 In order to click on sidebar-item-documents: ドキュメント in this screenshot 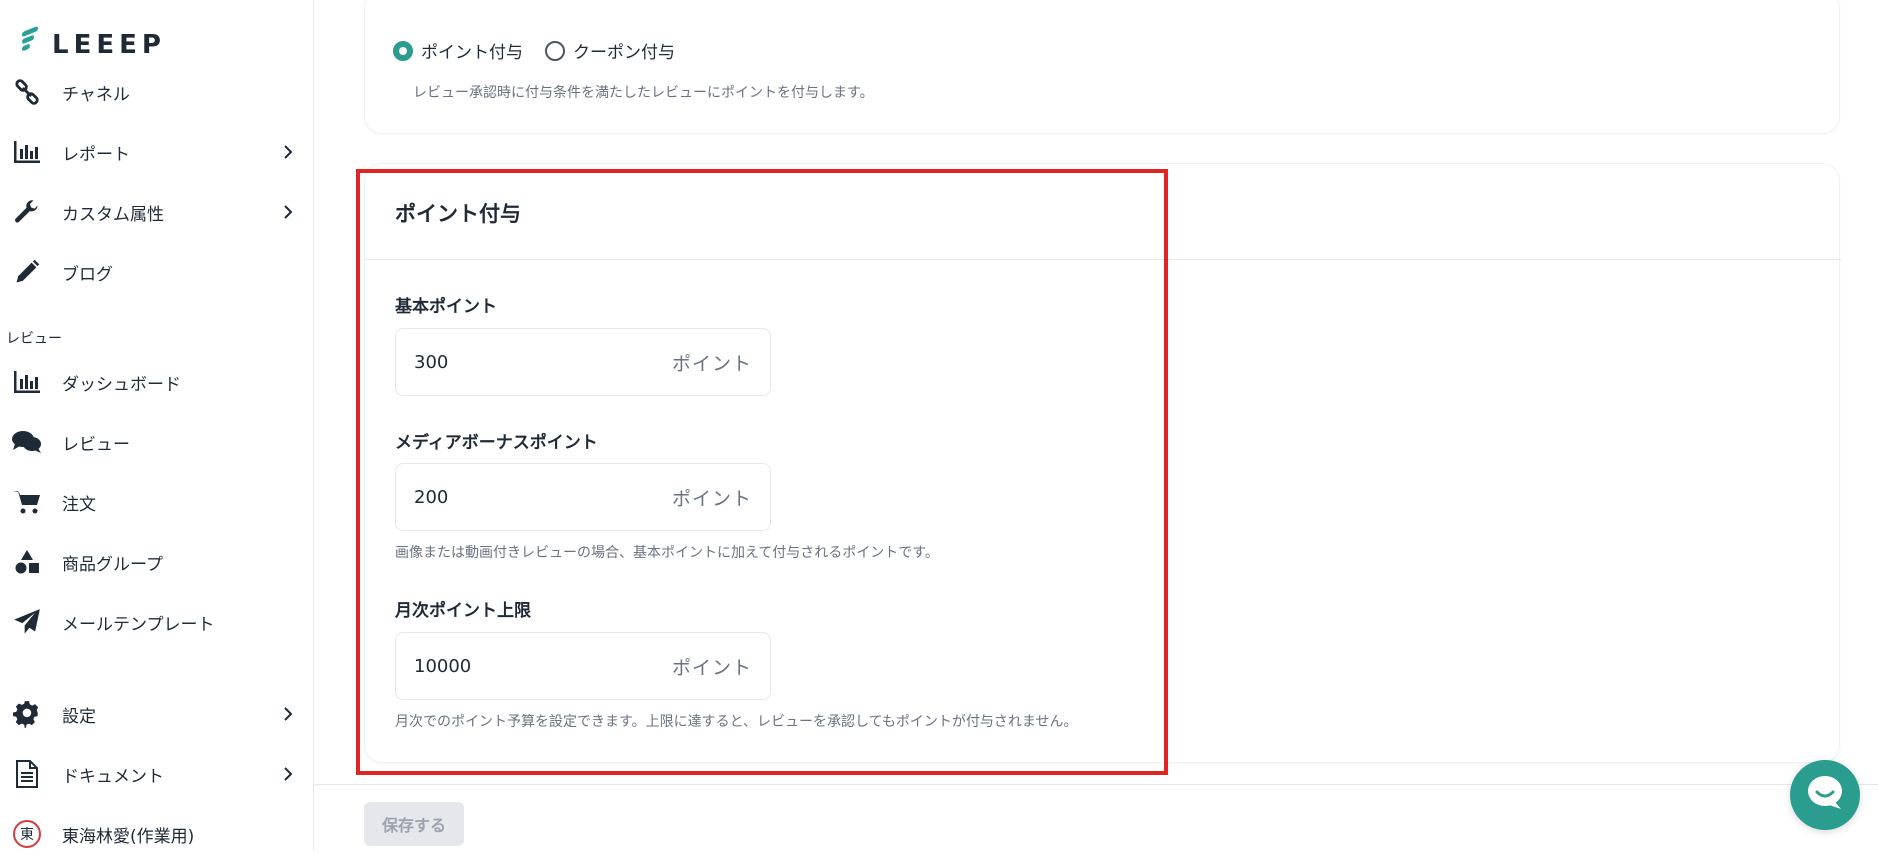, I will do `click(157, 774)`.